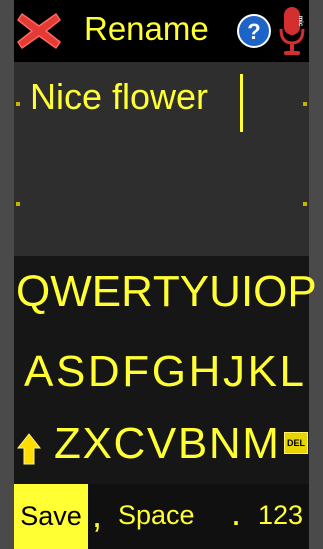 This screenshot has width=323, height=549. Describe the element at coordinates (97, 515) in the screenshot. I see `comma-key: ,` at that location.